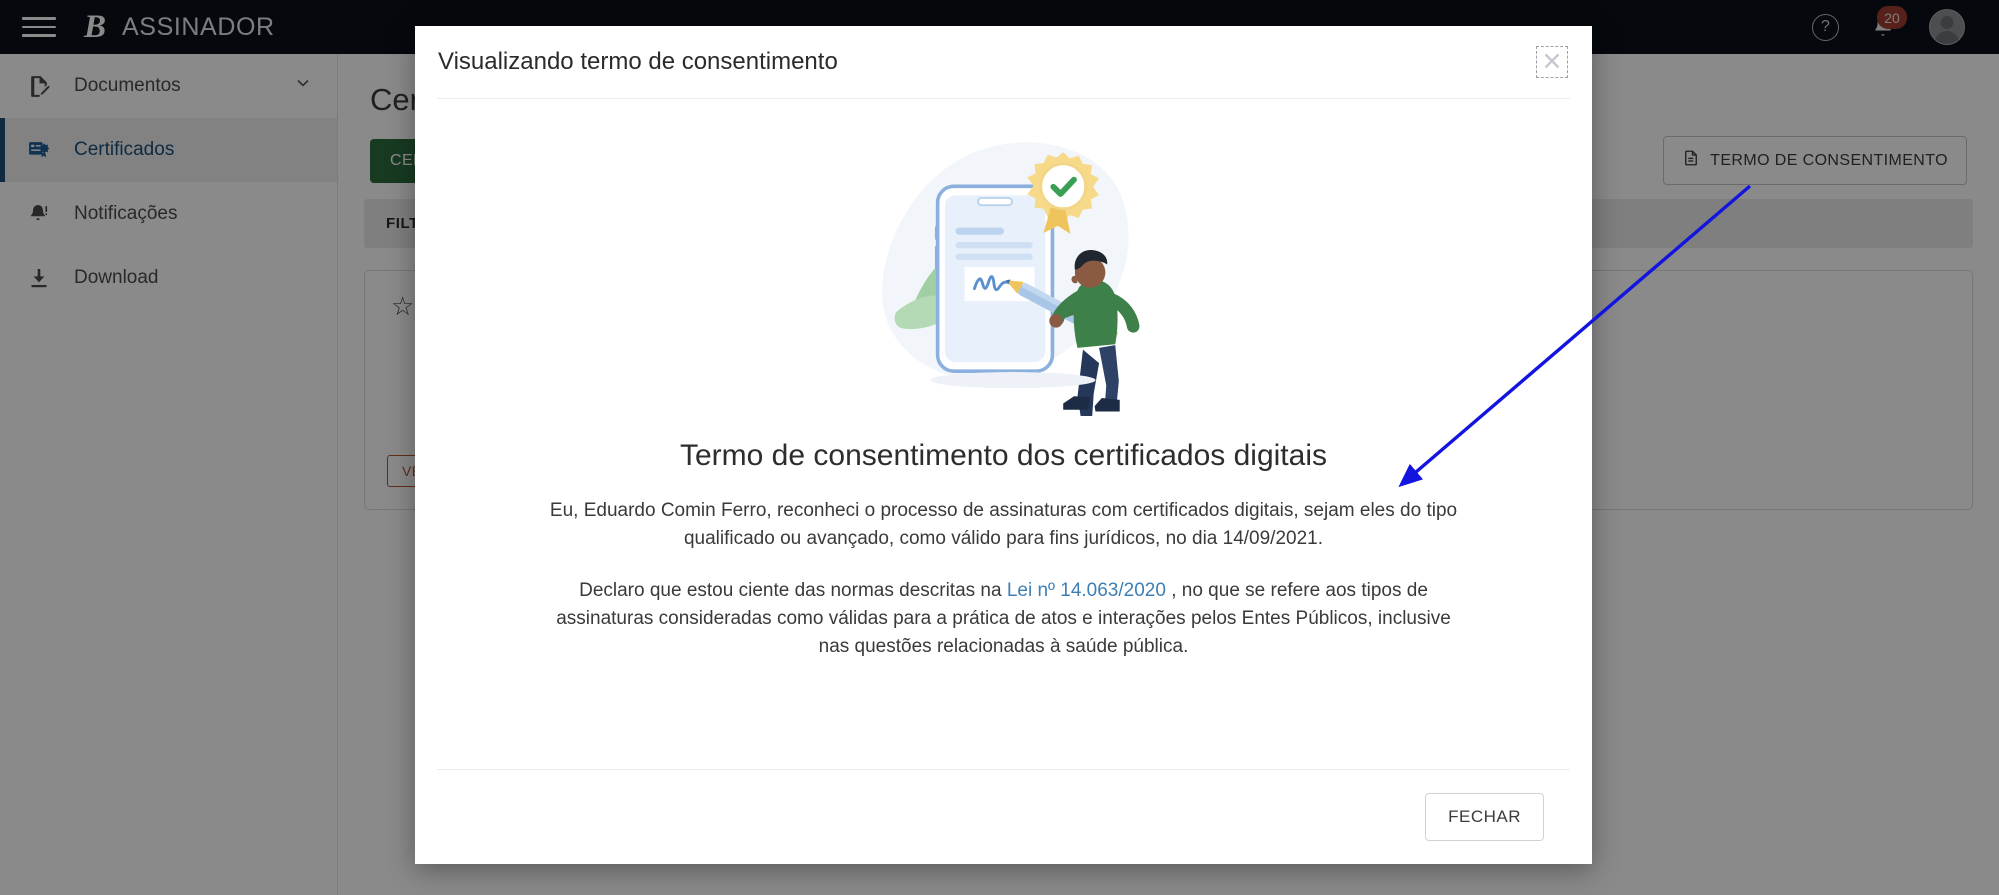 This screenshot has width=1999, height=895. Describe the element at coordinates (1003, 62) in the screenshot. I see `modal-header: Visualizando termo de consentimento ✕` at that location.